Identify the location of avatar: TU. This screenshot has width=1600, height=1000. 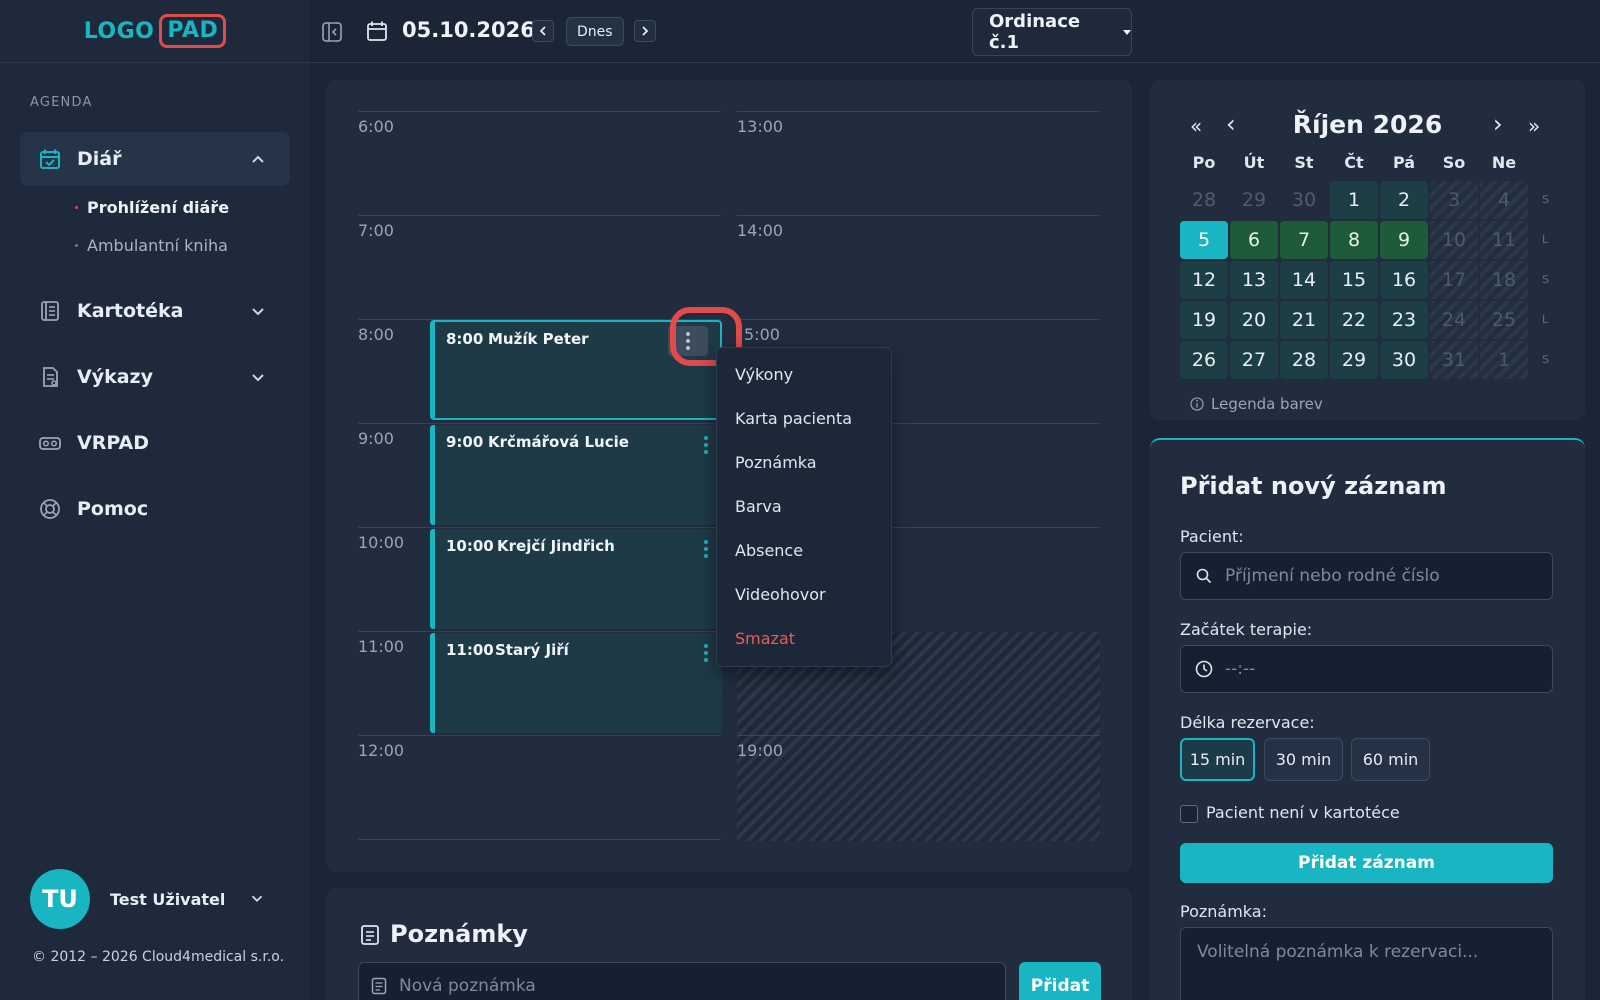
(60, 899).